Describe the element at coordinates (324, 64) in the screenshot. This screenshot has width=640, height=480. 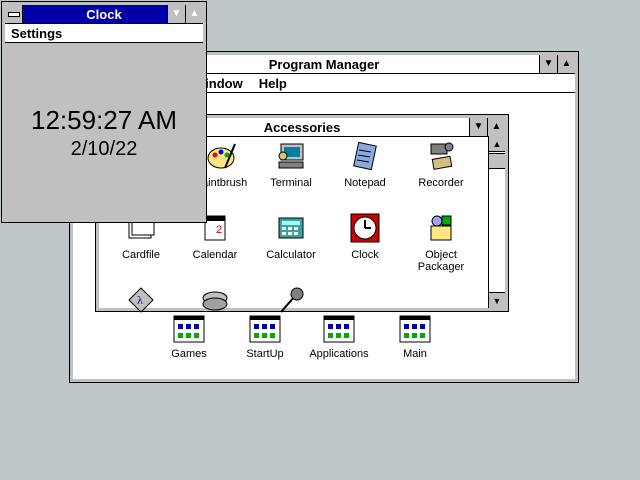
I see `program-manager-title: Program Manager` at that location.